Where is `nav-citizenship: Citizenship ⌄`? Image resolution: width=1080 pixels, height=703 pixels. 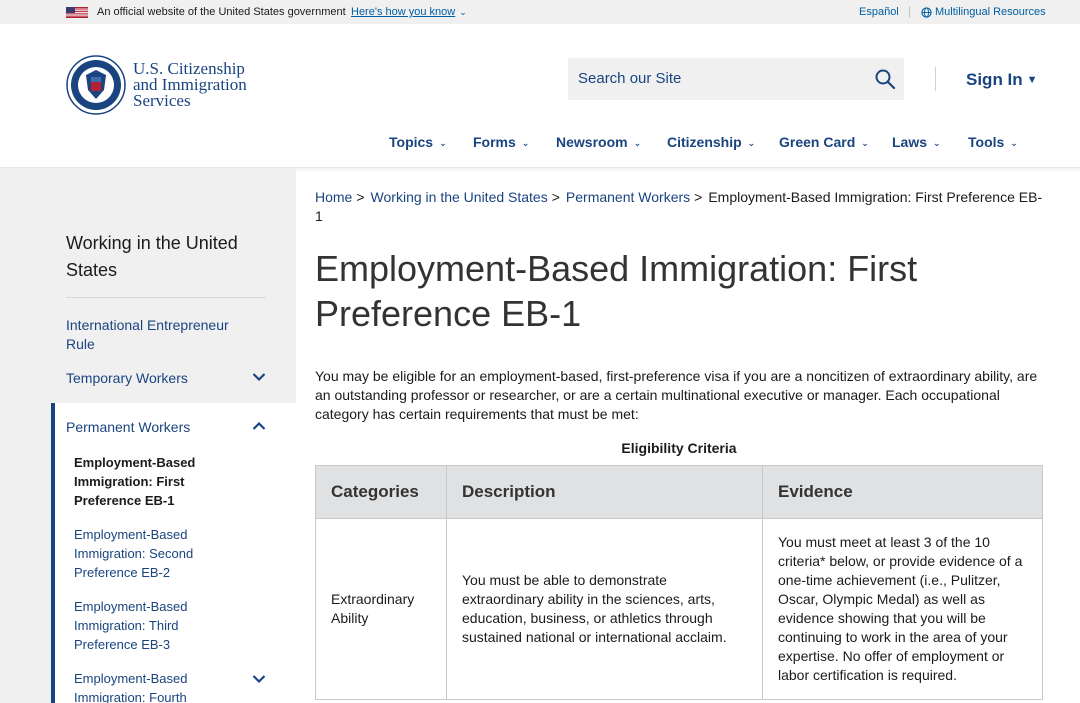 nav-citizenship: Citizenship ⌄ is located at coordinates (711, 142).